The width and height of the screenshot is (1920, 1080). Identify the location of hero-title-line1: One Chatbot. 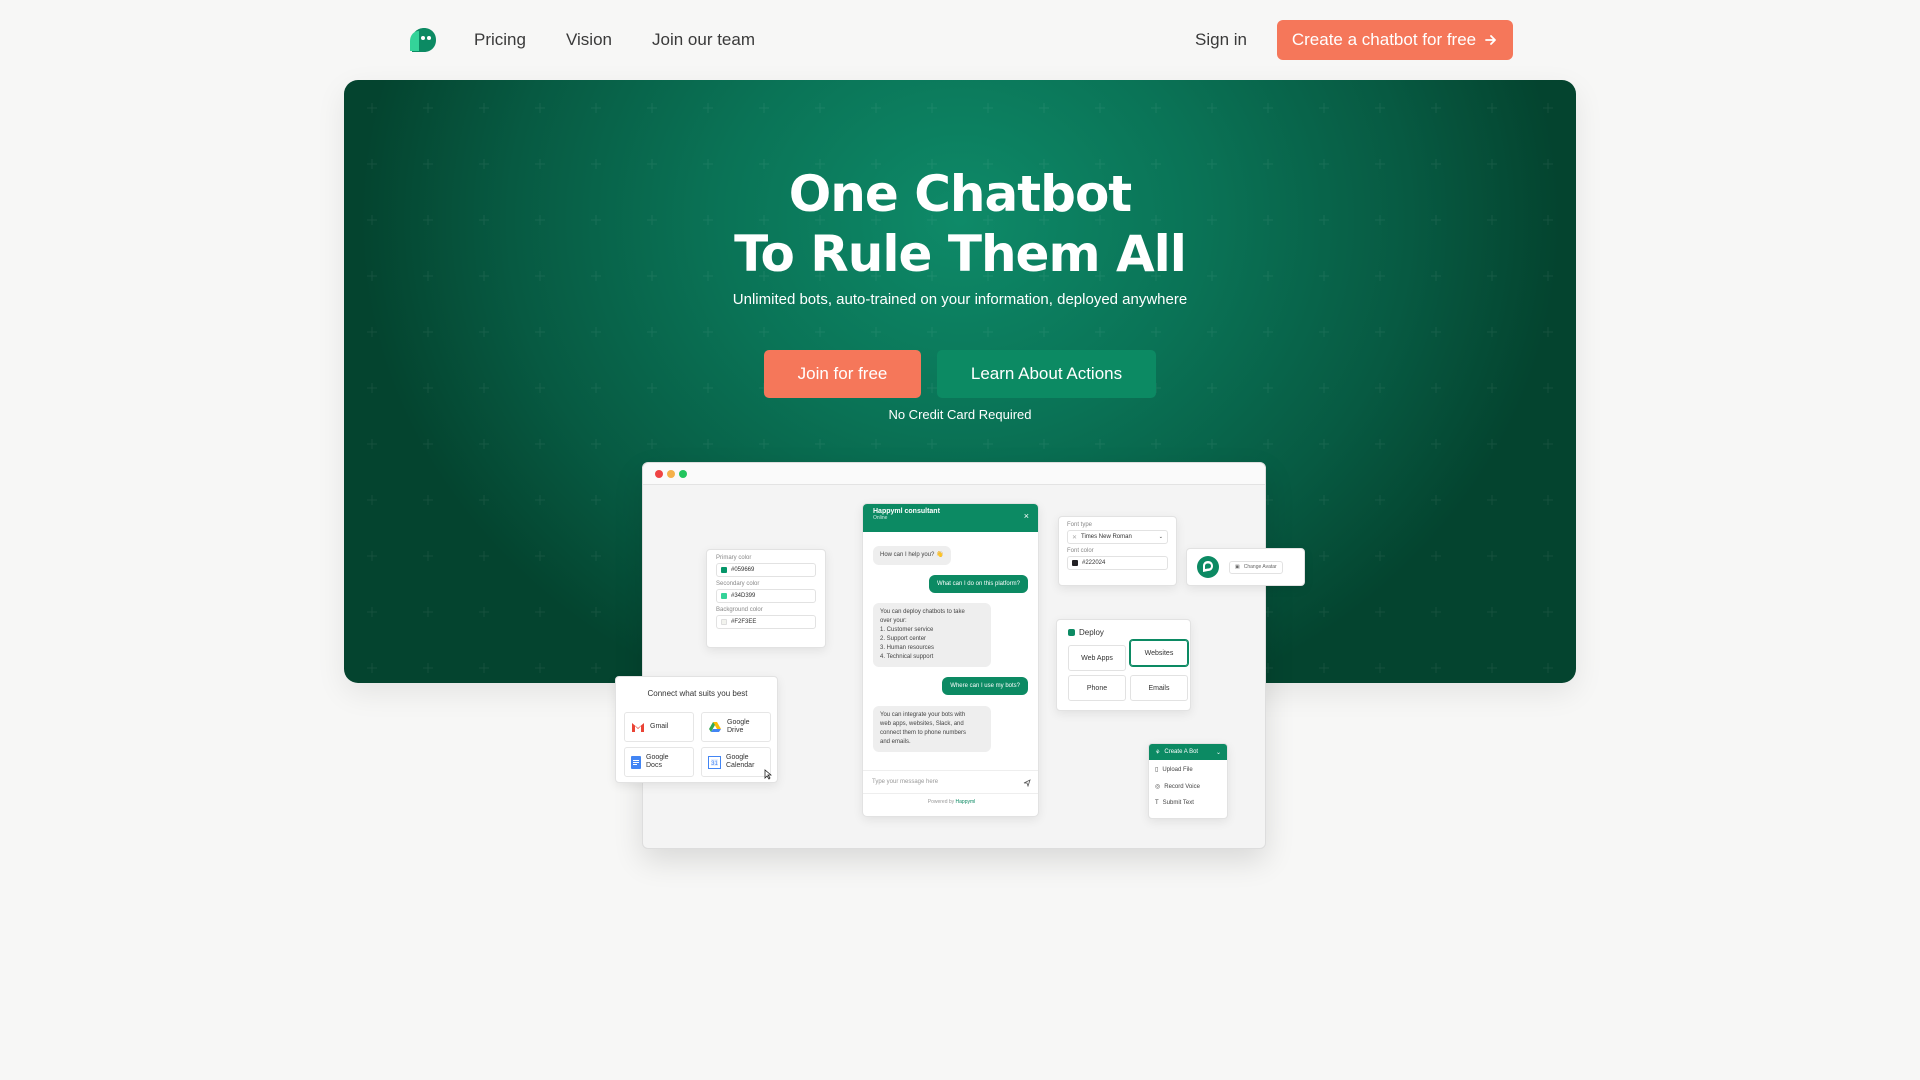
(960, 194).